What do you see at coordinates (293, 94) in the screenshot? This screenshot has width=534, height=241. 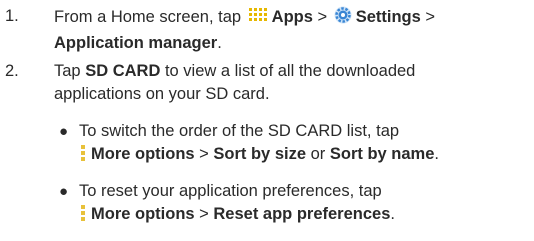 I see `step-line: applications on your SD card.` at bounding box center [293, 94].